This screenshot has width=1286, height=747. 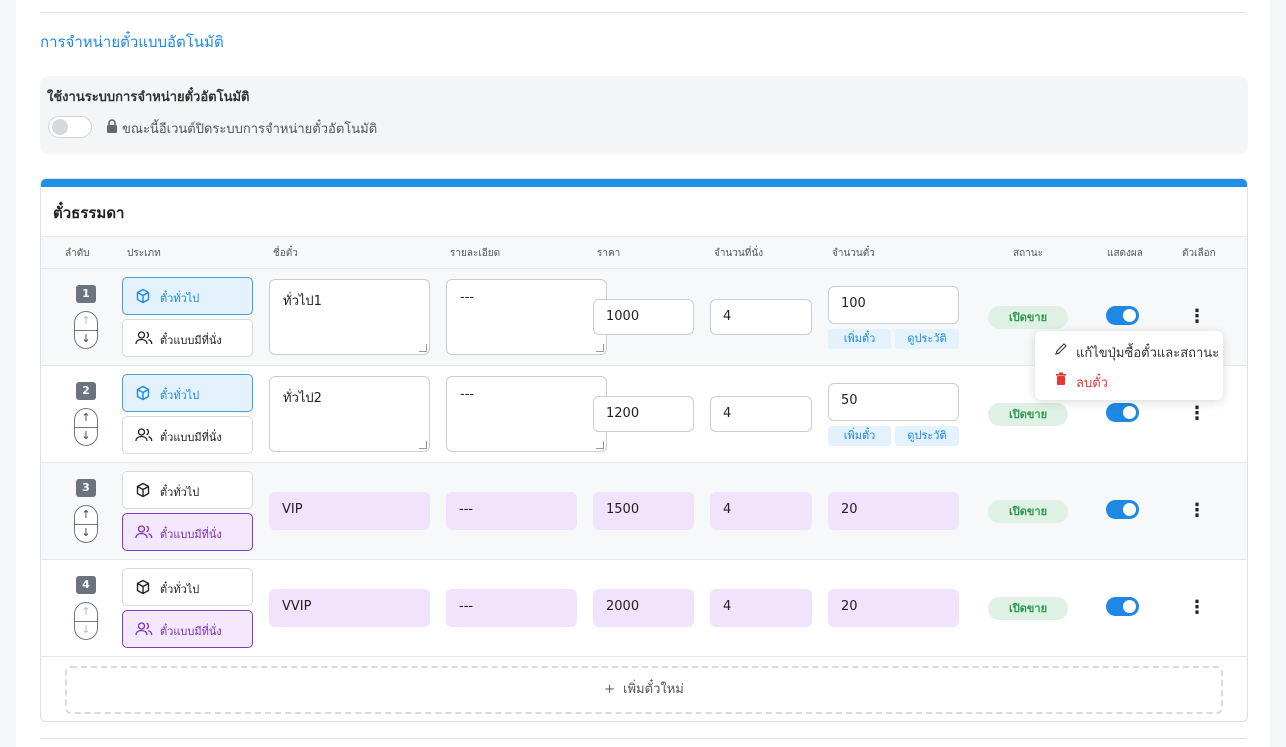 I want to click on ticket-name-field: ทั่วไป1, so click(x=349, y=317).